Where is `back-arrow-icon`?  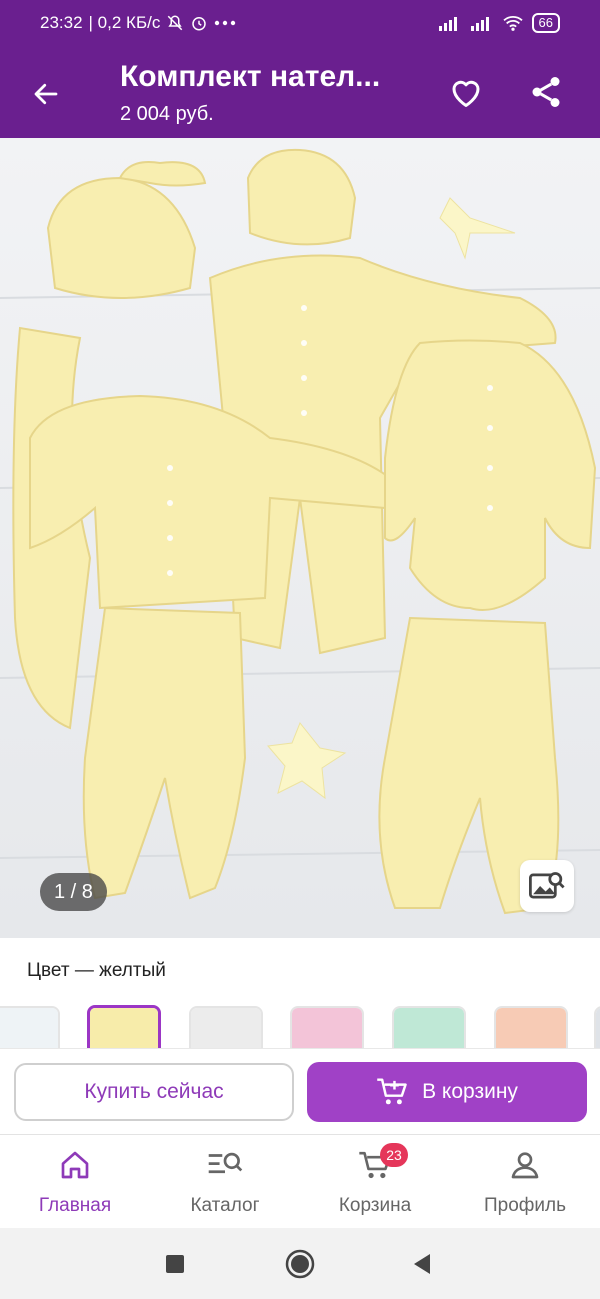 back-arrow-icon is located at coordinates (46, 94).